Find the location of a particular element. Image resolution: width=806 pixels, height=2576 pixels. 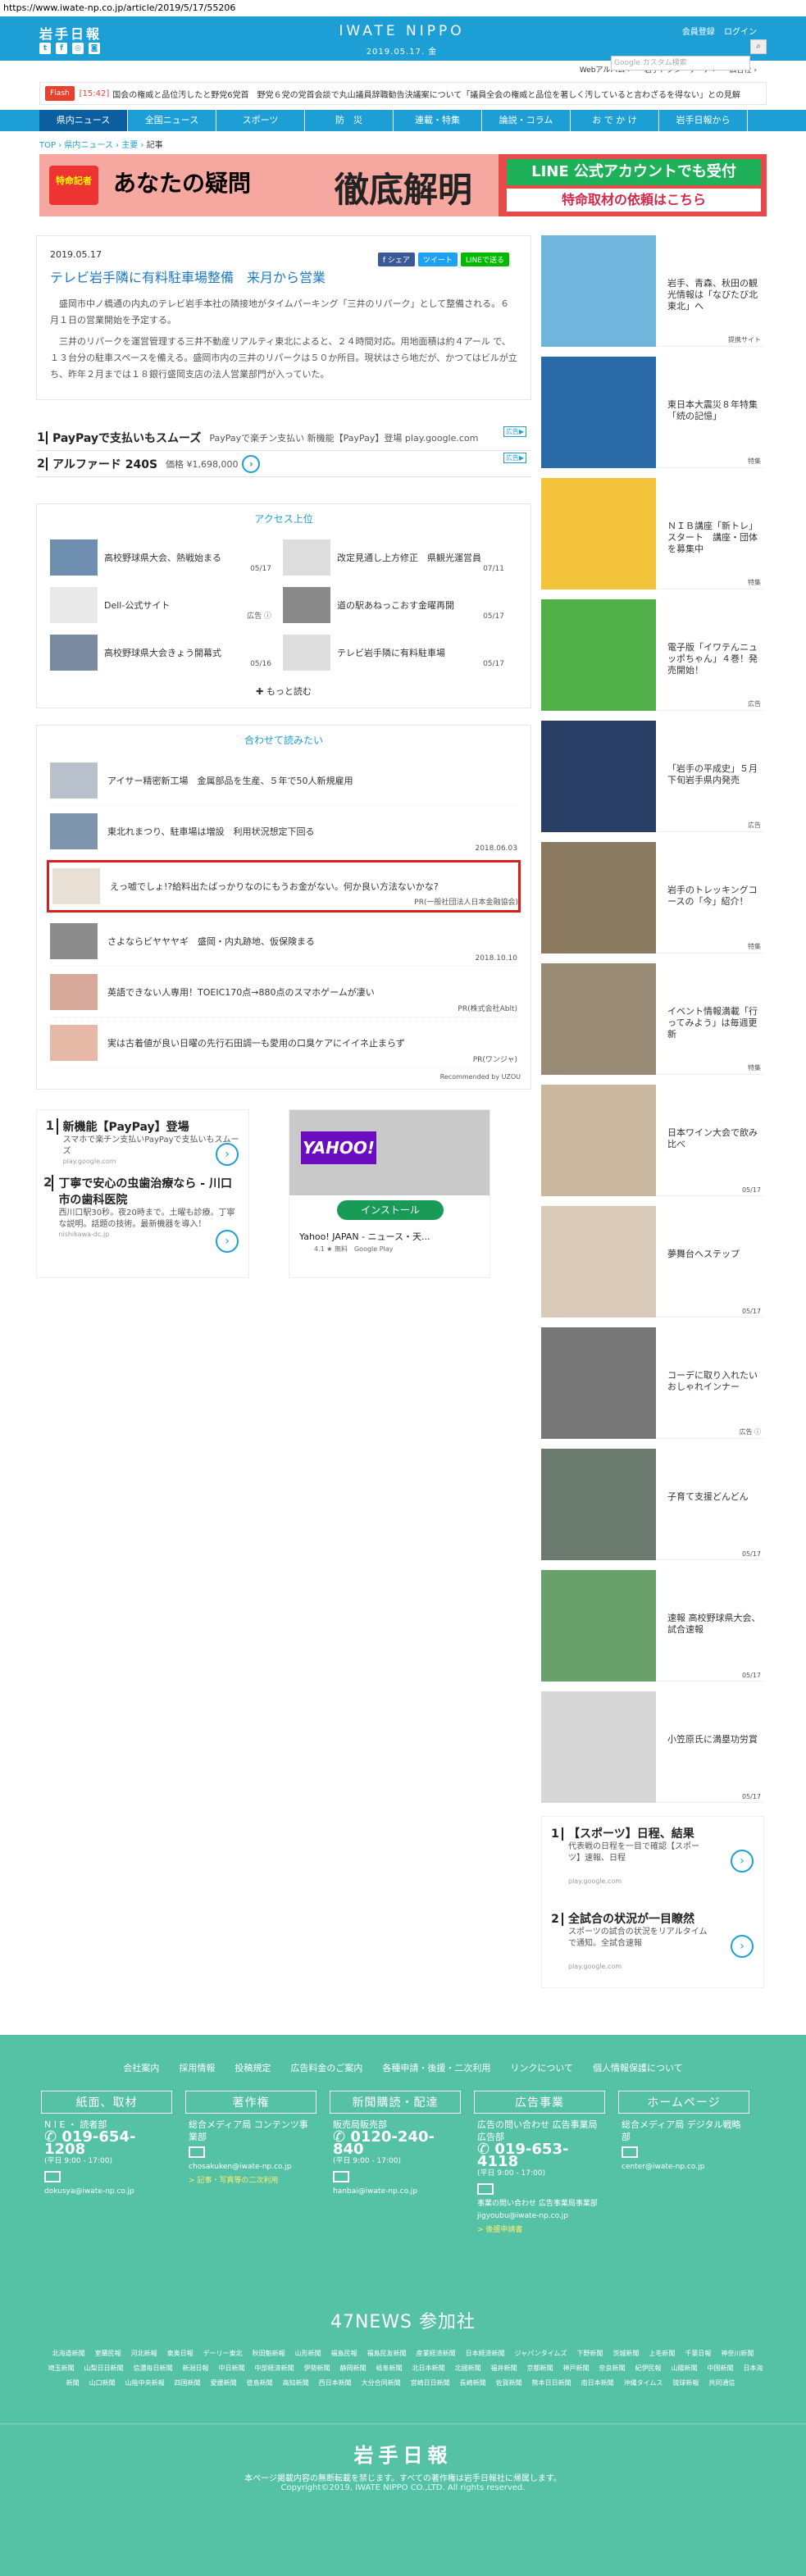

sidebar-item-title: 小笠原氏に満塁功労賞 is located at coordinates (715, 1739).